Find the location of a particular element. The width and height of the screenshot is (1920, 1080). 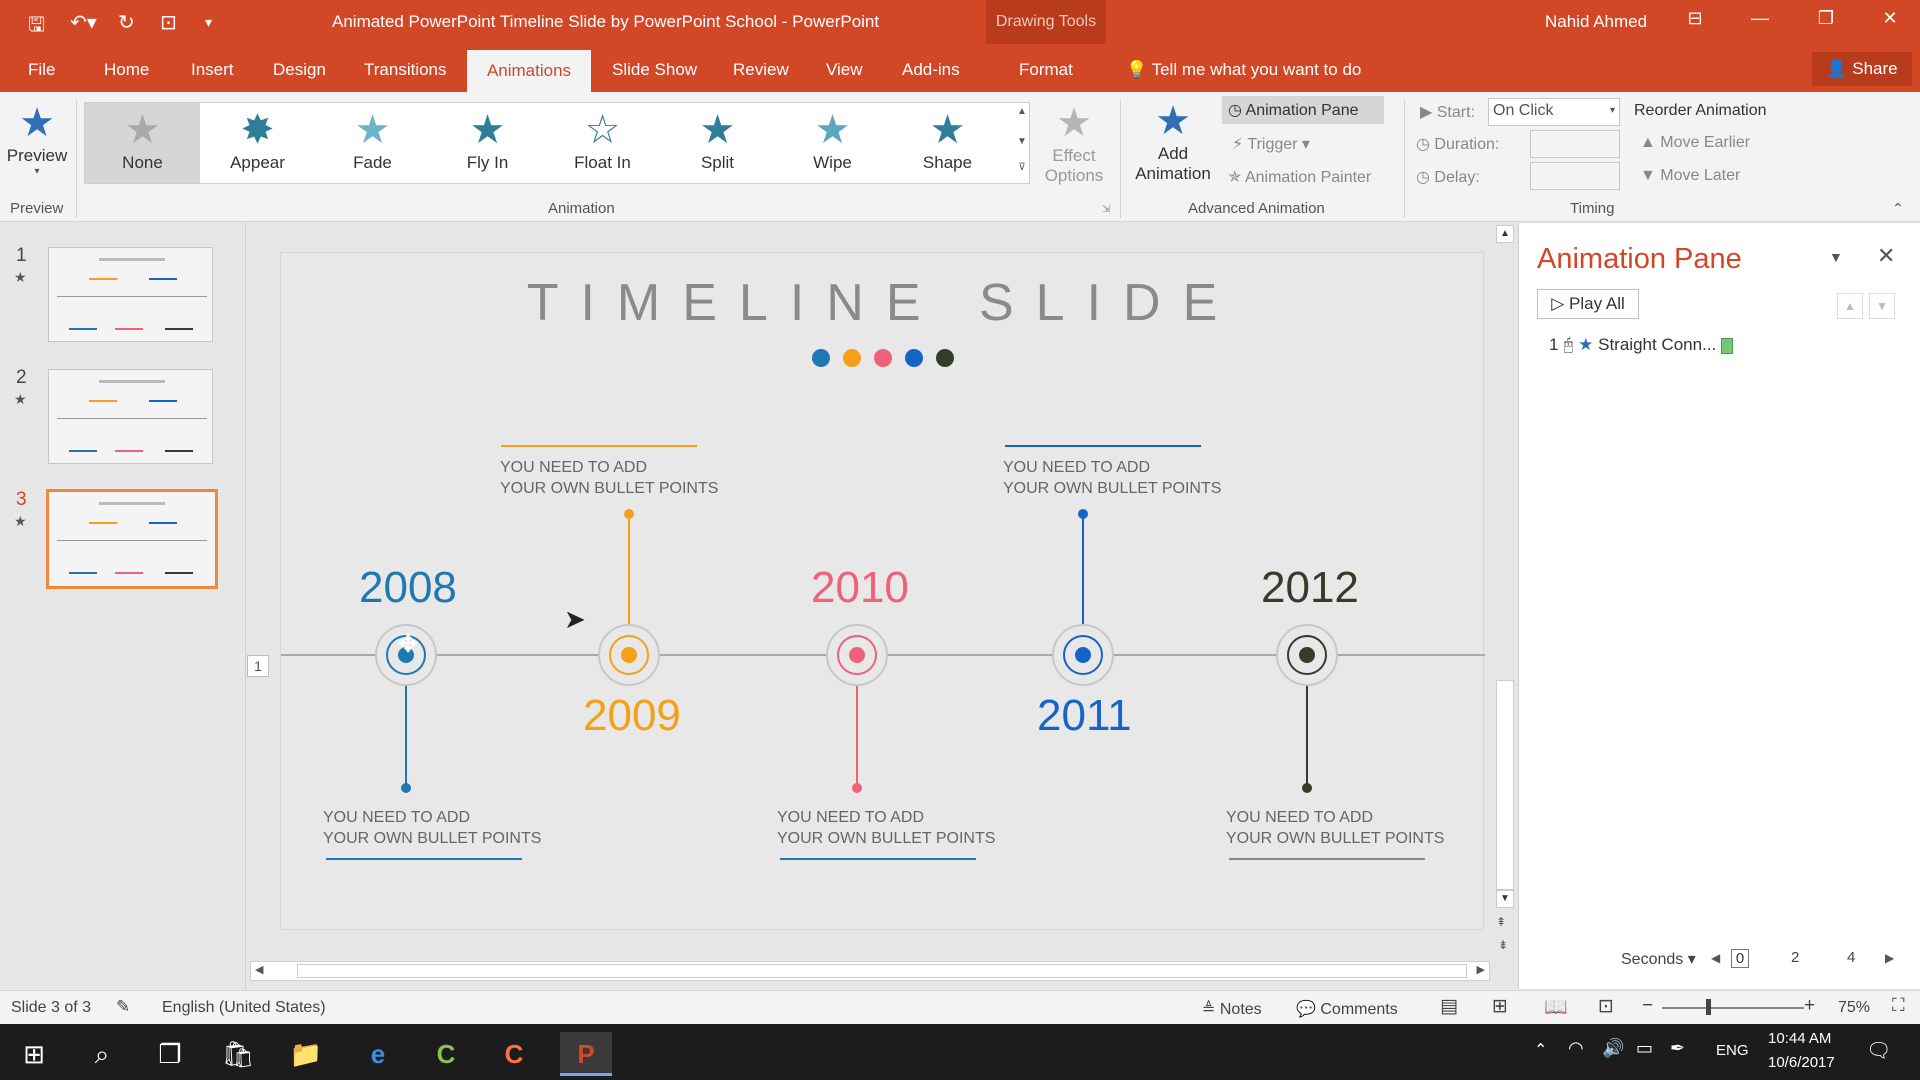

bullet-text-2011: YOU NEED TO ADD YOUR OWN BULLET POINTS is located at coordinates (1112, 478).